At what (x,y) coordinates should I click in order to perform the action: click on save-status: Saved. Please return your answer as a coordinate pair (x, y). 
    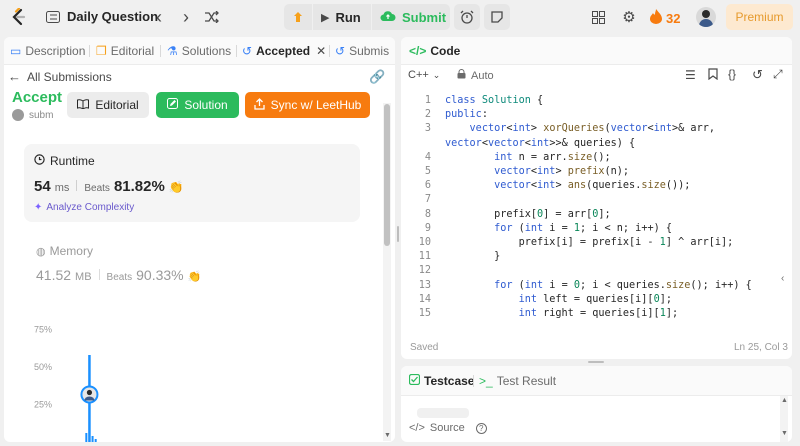
    Looking at the image, I should click on (424, 347).